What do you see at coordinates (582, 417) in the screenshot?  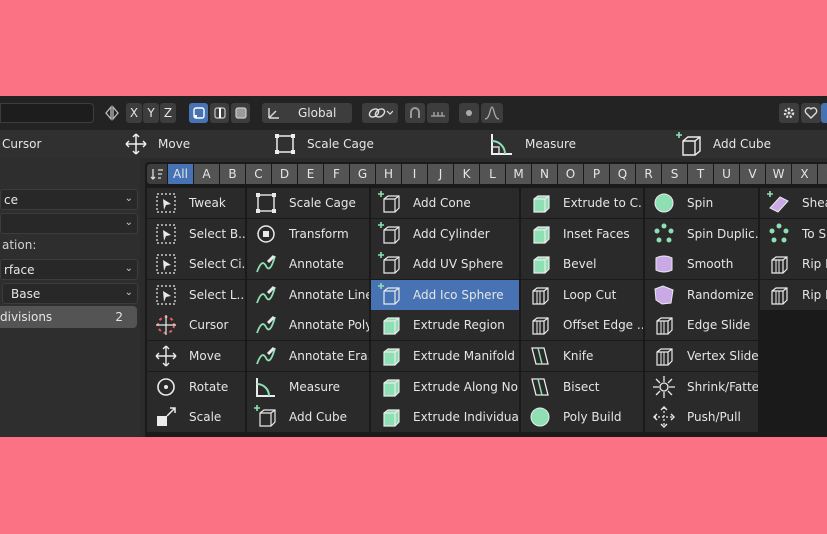 I see `tool-item-poly-build: Poly Build` at bounding box center [582, 417].